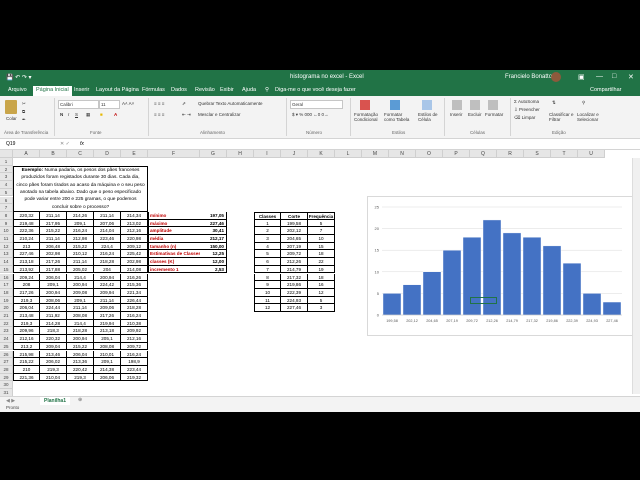 This screenshot has height=480, width=640. What do you see at coordinates (107, 339) in the screenshot?
I see `data-cell: 205,1` at bounding box center [107, 339].